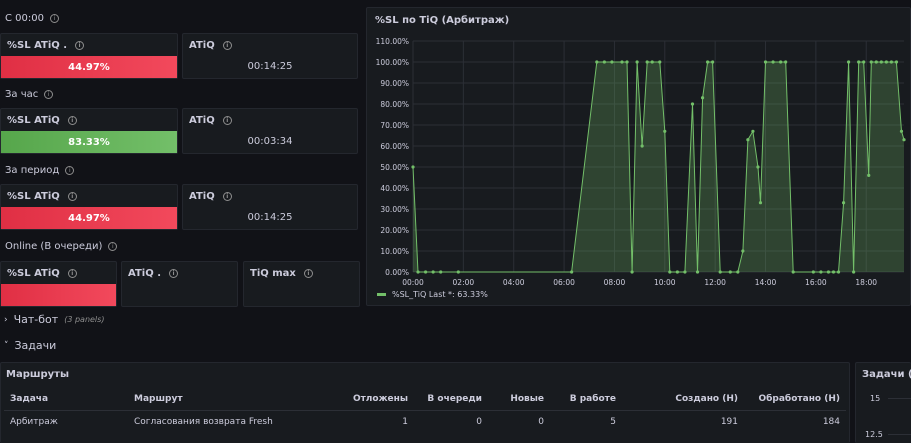 The width and height of the screenshot is (911, 443). What do you see at coordinates (179, 284) in the screenshot?
I see `stat-panel-atiq-4: ATiQ . i` at bounding box center [179, 284].